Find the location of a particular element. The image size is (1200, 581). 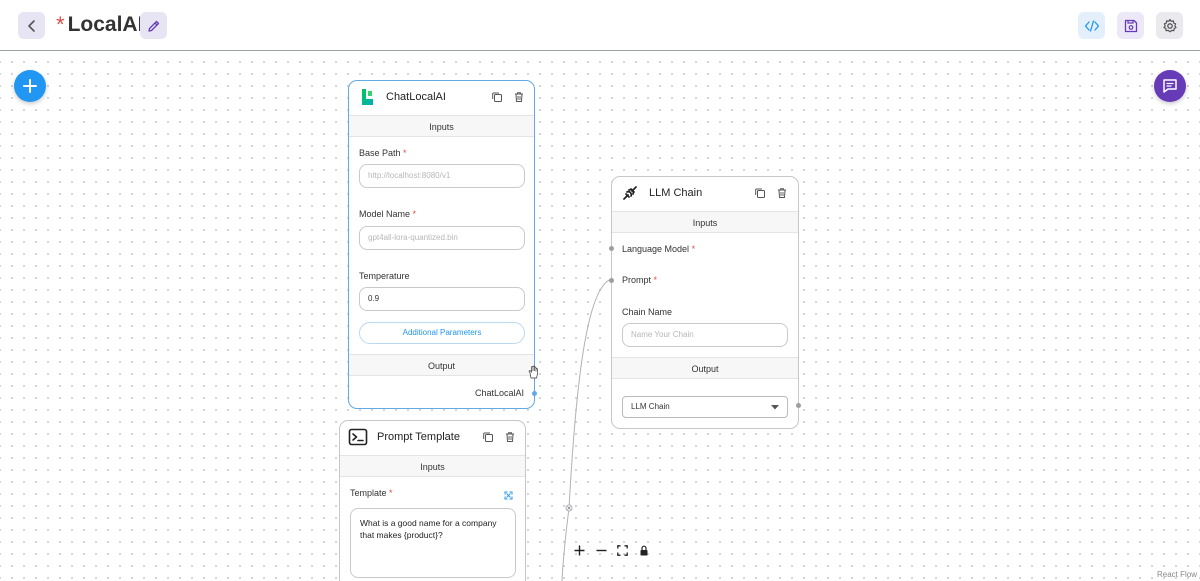

additional-parameters-button: Additional Parameters is located at coordinates (442, 333).